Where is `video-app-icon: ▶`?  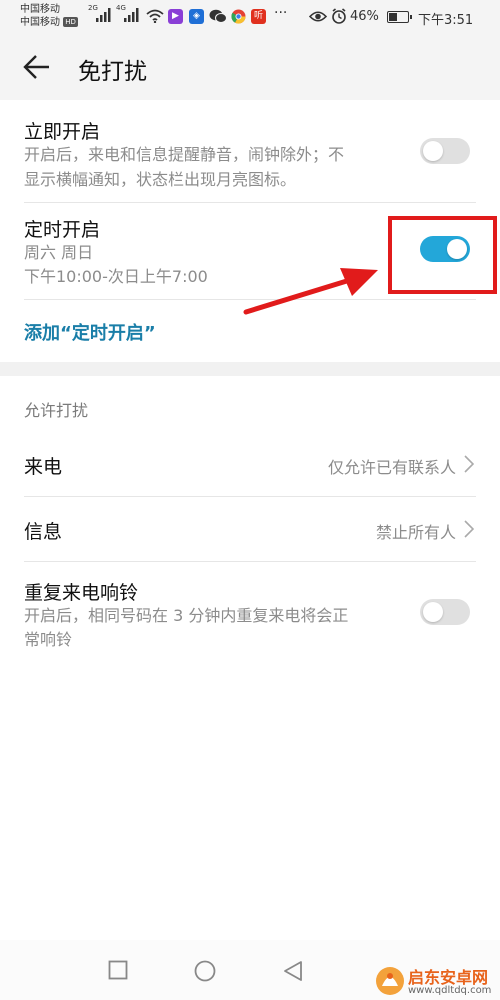
video-app-icon: ▶ is located at coordinates (175, 16).